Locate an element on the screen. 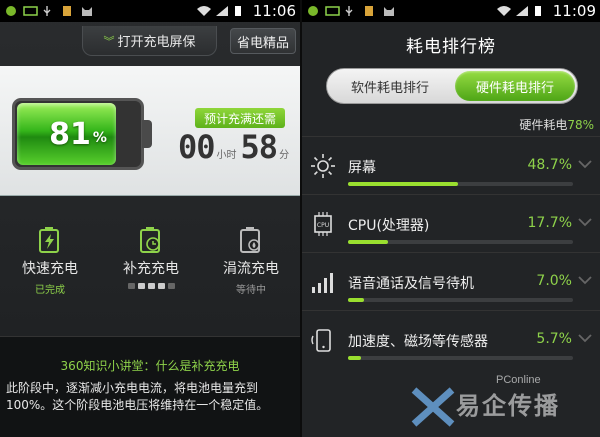  hardware-total: 硬件耗电78% is located at coordinates (556, 124).